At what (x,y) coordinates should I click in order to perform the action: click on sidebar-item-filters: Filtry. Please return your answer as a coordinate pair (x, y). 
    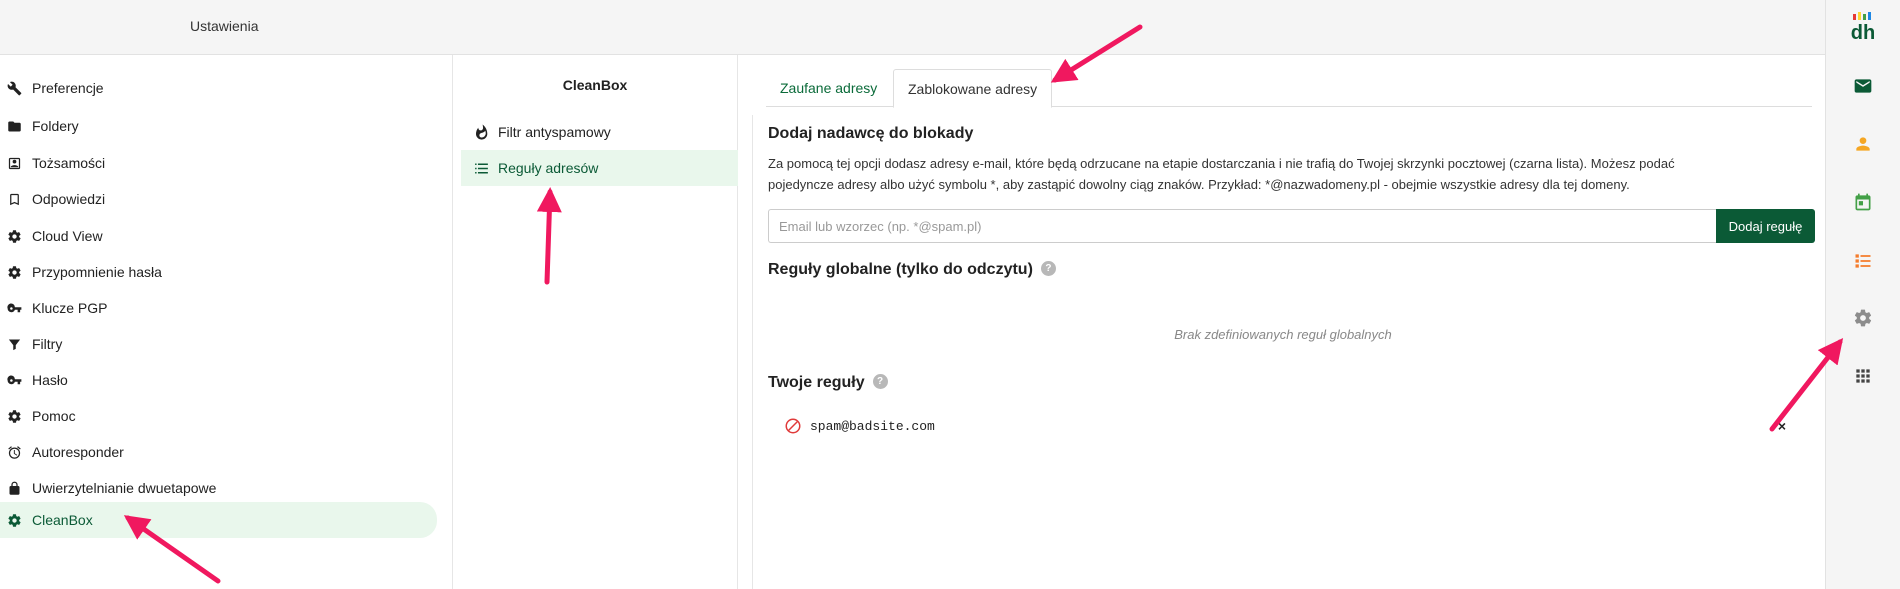
    Looking at the image, I should click on (218, 344).